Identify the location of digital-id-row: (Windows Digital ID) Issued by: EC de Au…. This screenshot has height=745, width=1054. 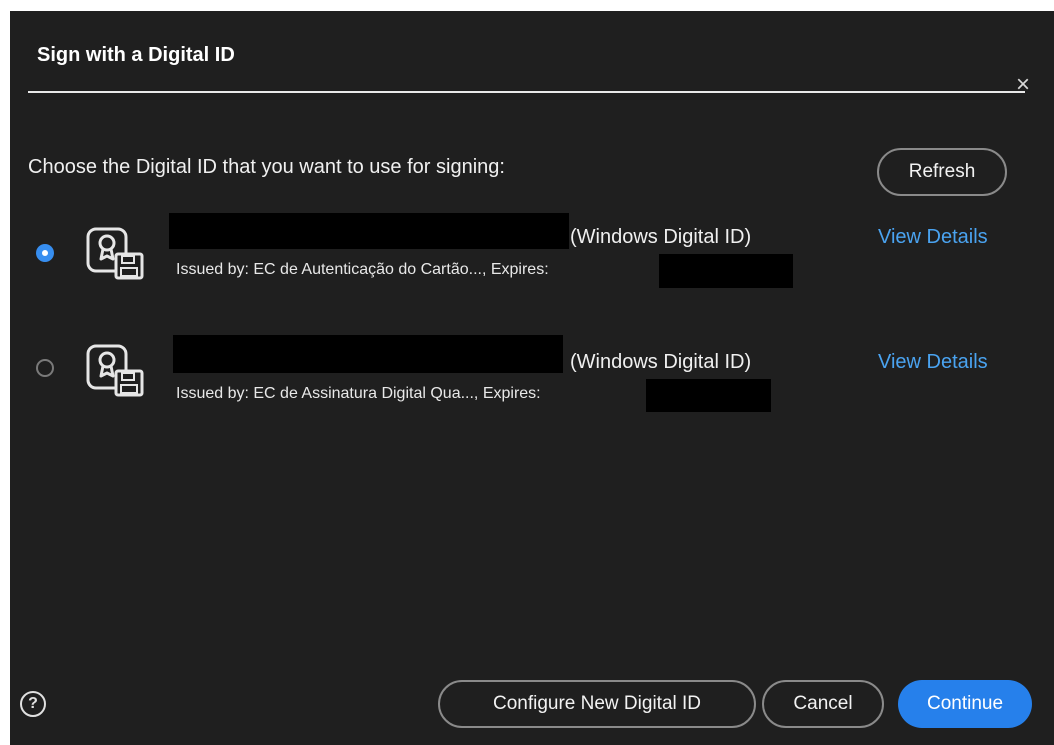
(532, 258).